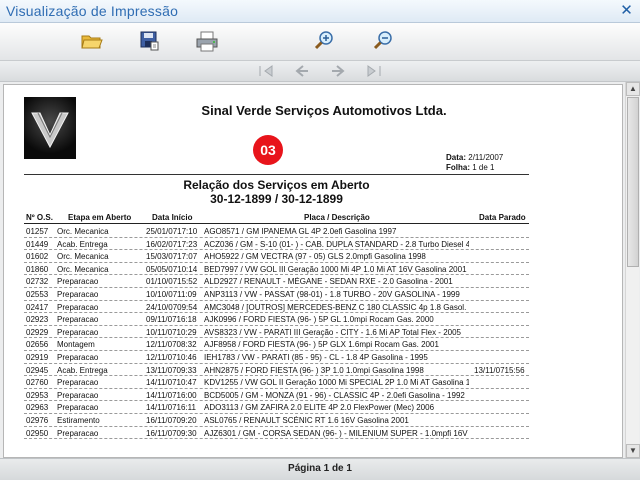 The height and width of the screenshot is (480, 640). I want to click on row-os: 02976, so click(37, 420).